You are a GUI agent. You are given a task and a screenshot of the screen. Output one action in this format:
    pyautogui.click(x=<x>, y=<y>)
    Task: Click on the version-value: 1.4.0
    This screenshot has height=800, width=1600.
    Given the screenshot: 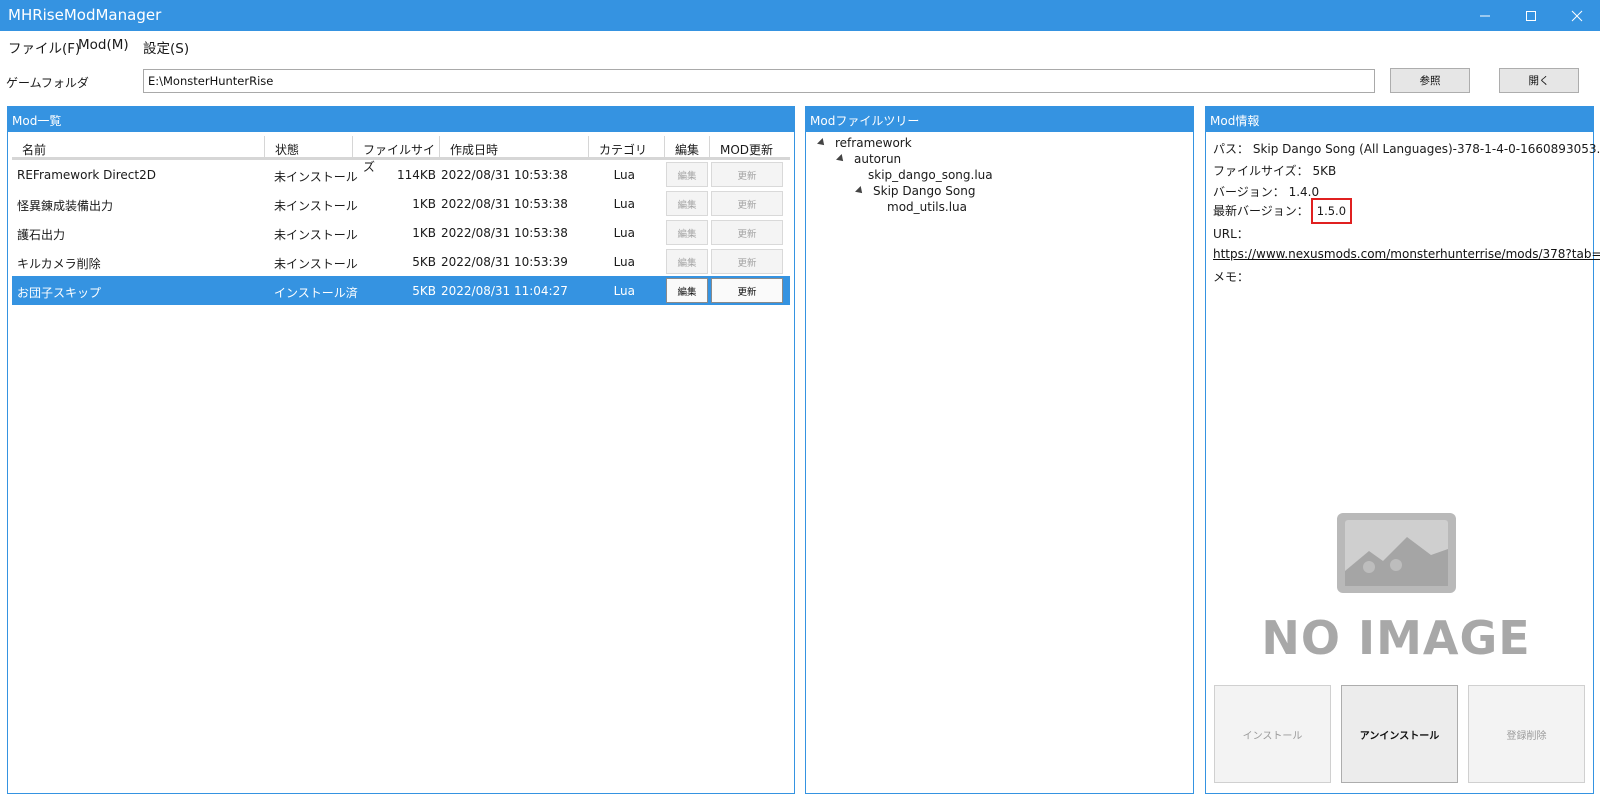 What is the action you would take?
    pyautogui.click(x=1304, y=192)
    